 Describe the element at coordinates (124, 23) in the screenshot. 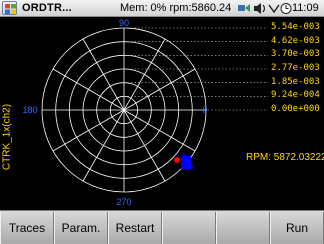

I see `angle-label-90: 90` at that location.